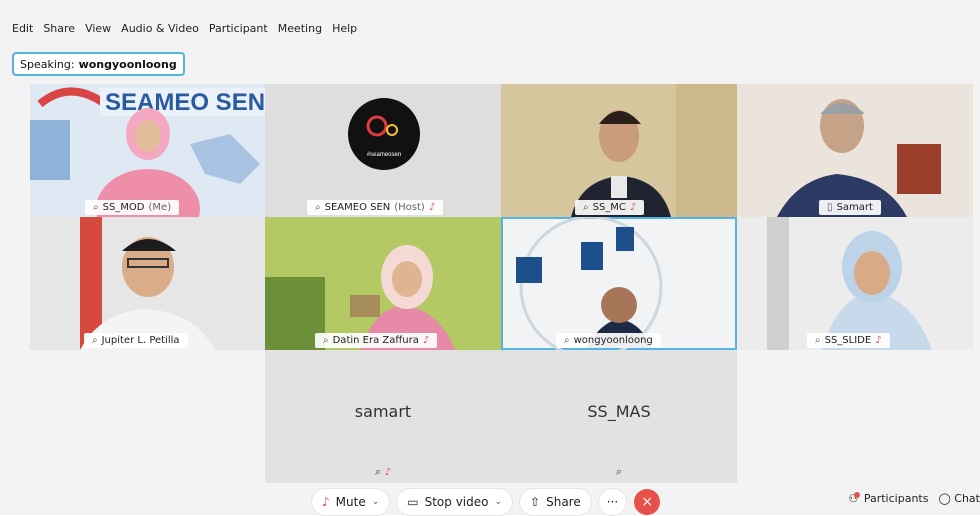  What do you see at coordinates (140, 340) in the screenshot?
I see `participant-name: Jupiter L. Petilla` at bounding box center [140, 340].